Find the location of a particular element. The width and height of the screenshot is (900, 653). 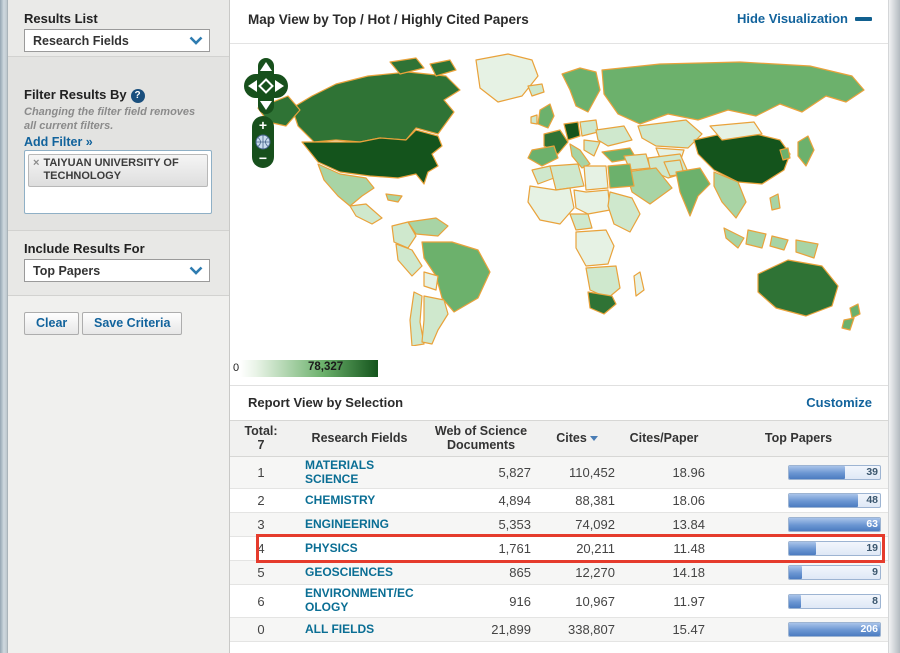

table-row: 2 CHEMISTRY 4,894 88,381 18.06 48 is located at coordinates (559, 501).